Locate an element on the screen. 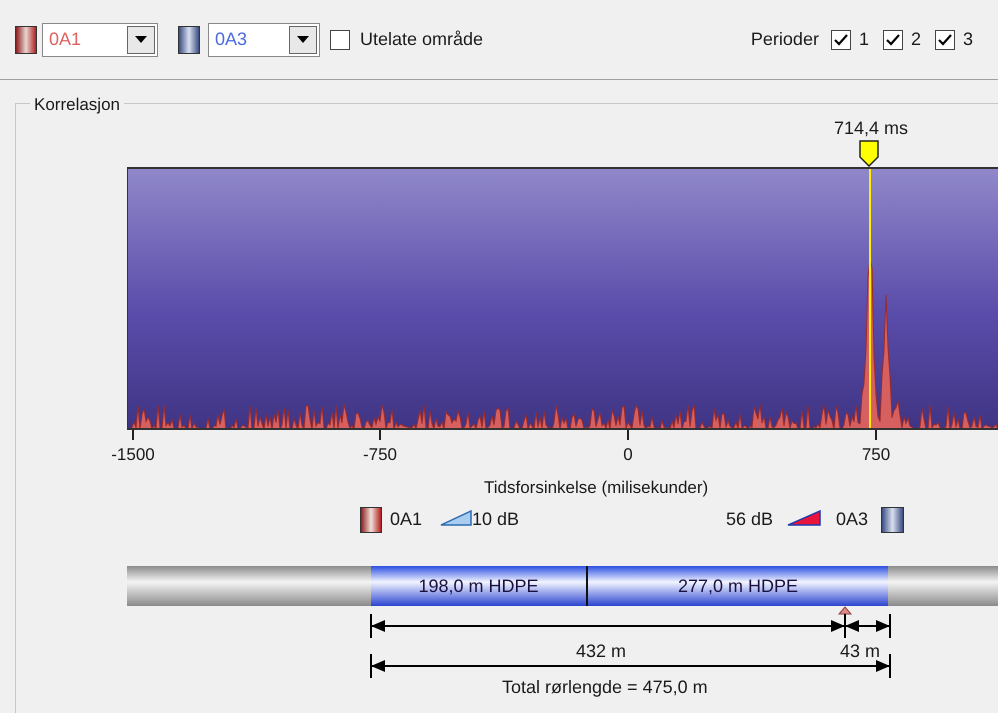 Image resolution: width=998 pixels, height=713 pixels. legend-label: 56 dB is located at coordinates (750, 519).